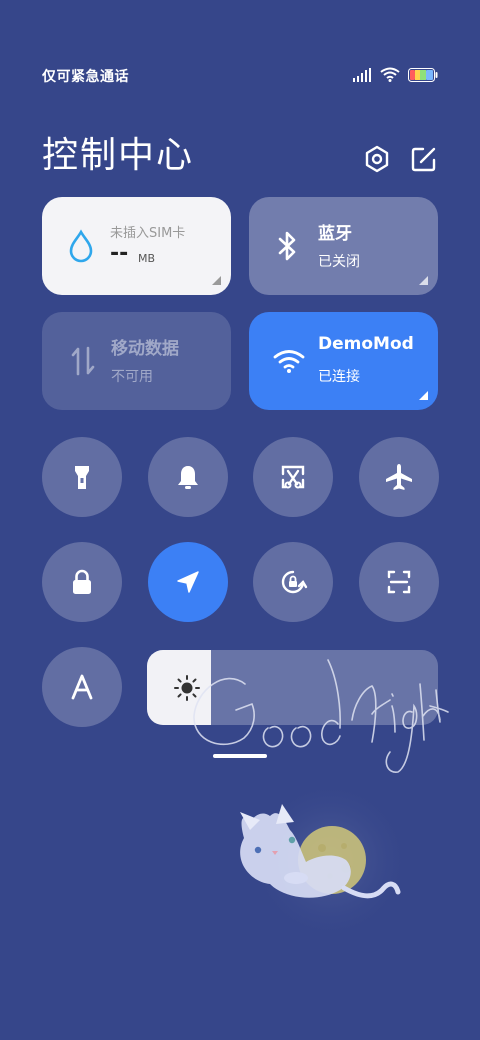  What do you see at coordinates (377, 159) in the screenshot?
I see `settings-hexagon-icon` at bounding box center [377, 159].